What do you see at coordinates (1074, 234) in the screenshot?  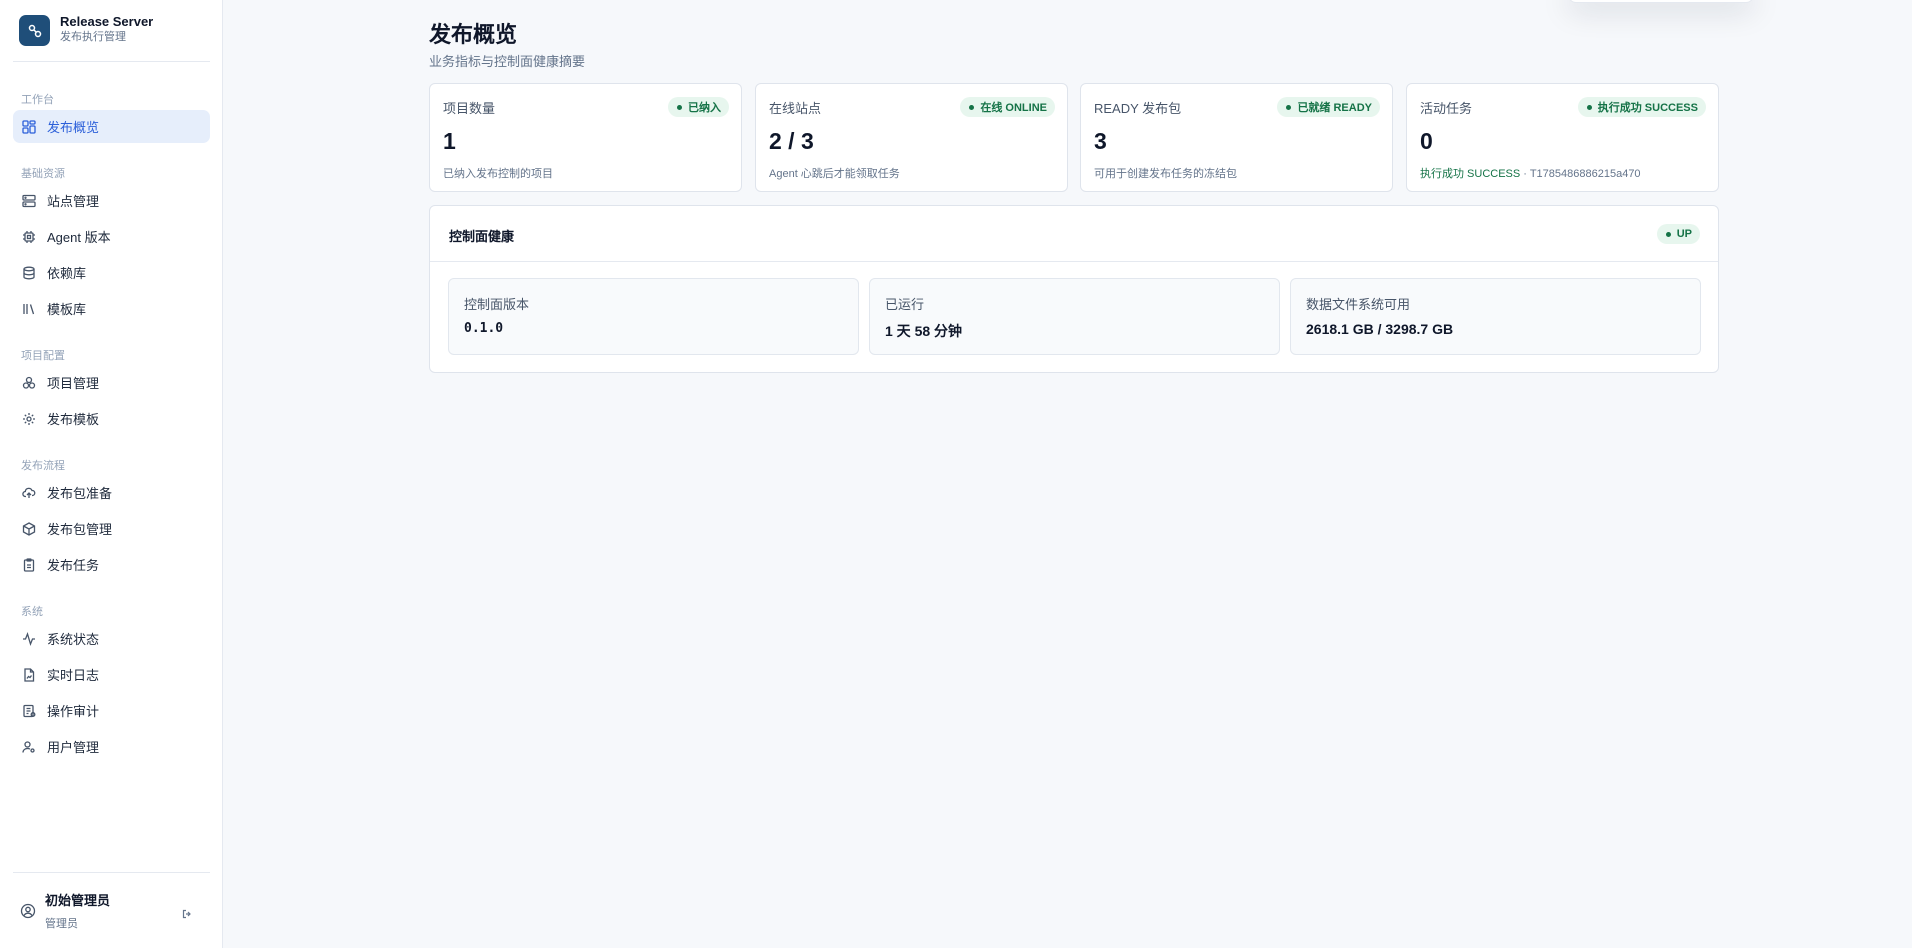 I see `panel-header: 控制面健康 UP` at bounding box center [1074, 234].